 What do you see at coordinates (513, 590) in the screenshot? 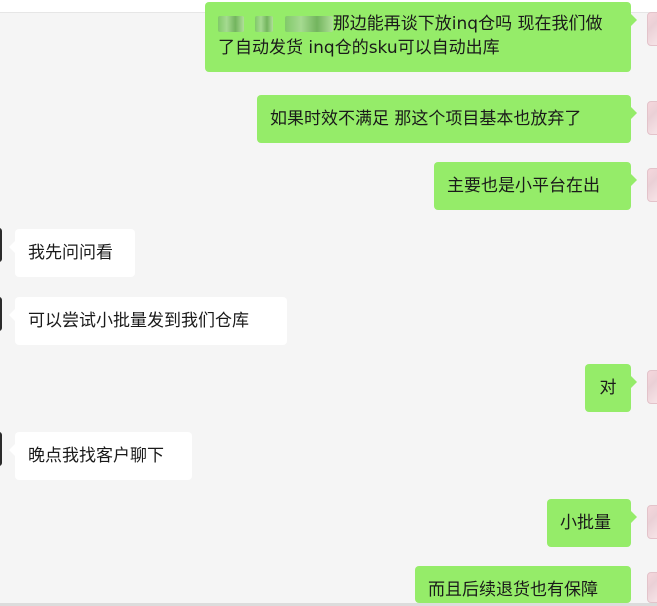
I see `message-text: 而且后续退货也有保障` at bounding box center [513, 590].